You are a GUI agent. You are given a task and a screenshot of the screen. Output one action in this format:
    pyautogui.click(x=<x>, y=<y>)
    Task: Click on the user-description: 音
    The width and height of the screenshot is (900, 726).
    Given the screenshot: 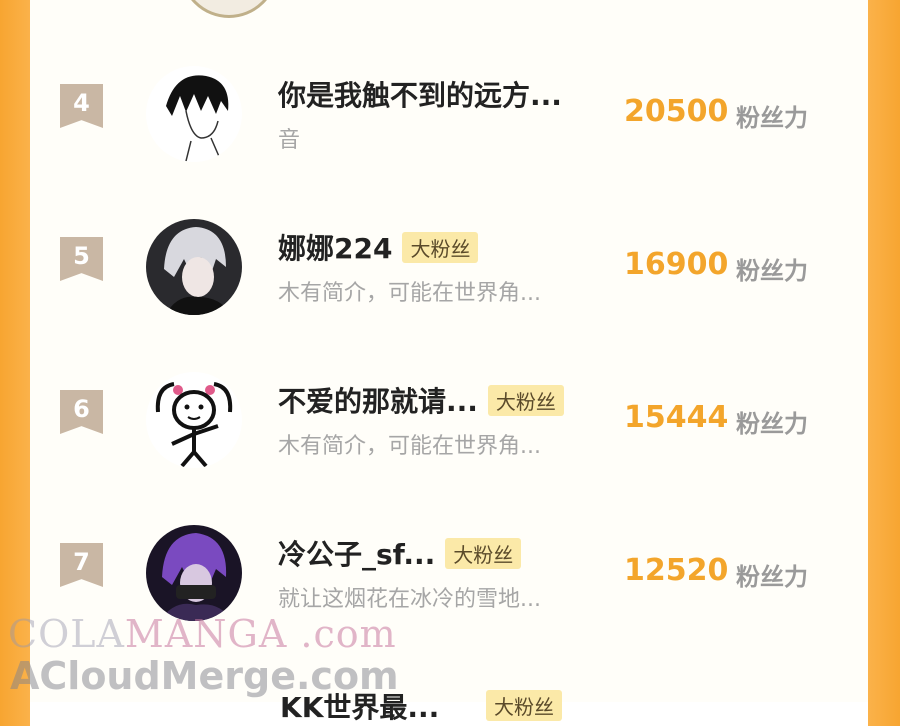 What is the action you would take?
    pyautogui.click(x=289, y=140)
    